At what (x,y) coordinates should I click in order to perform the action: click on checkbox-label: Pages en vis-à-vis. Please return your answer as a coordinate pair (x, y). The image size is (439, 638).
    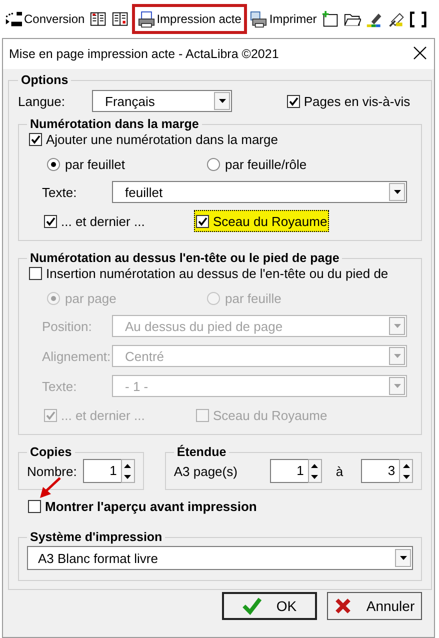
    Looking at the image, I should click on (357, 101).